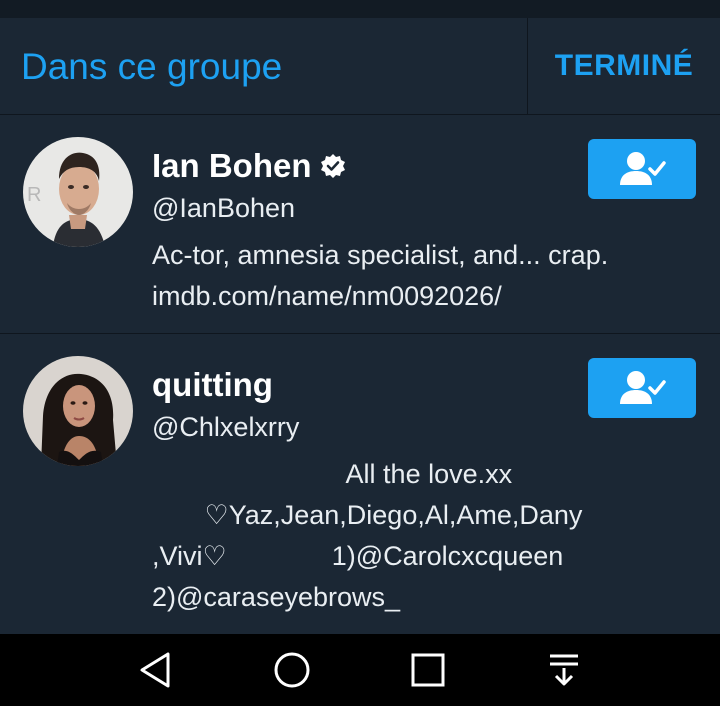 Image resolution: width=720 pixels, height=706 pixels. Describe the element at coordinates (156, 670) in the screenshot. I see `triangle-back-icon` at that location.